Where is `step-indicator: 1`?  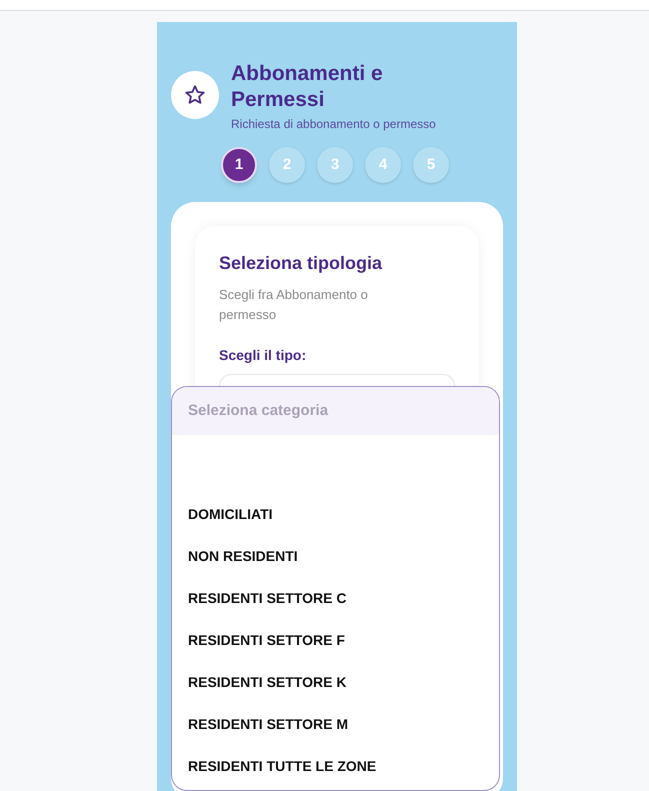 step-indicator: 1 is located at coordinates (239, 165).